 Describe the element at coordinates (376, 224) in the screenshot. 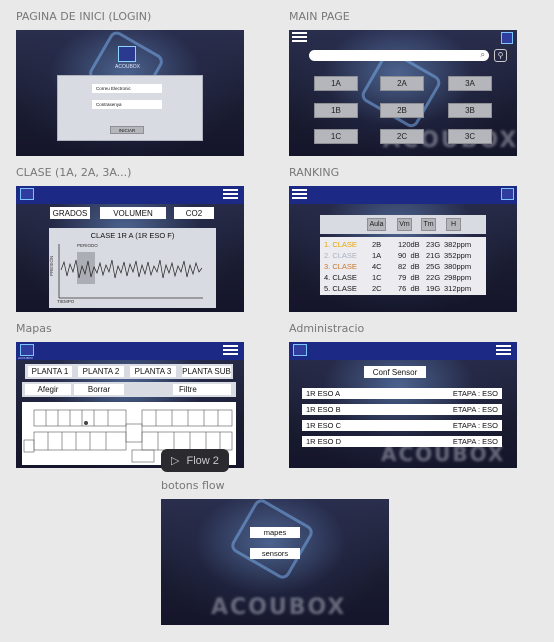

I see `header-aula: Aula` at that location.